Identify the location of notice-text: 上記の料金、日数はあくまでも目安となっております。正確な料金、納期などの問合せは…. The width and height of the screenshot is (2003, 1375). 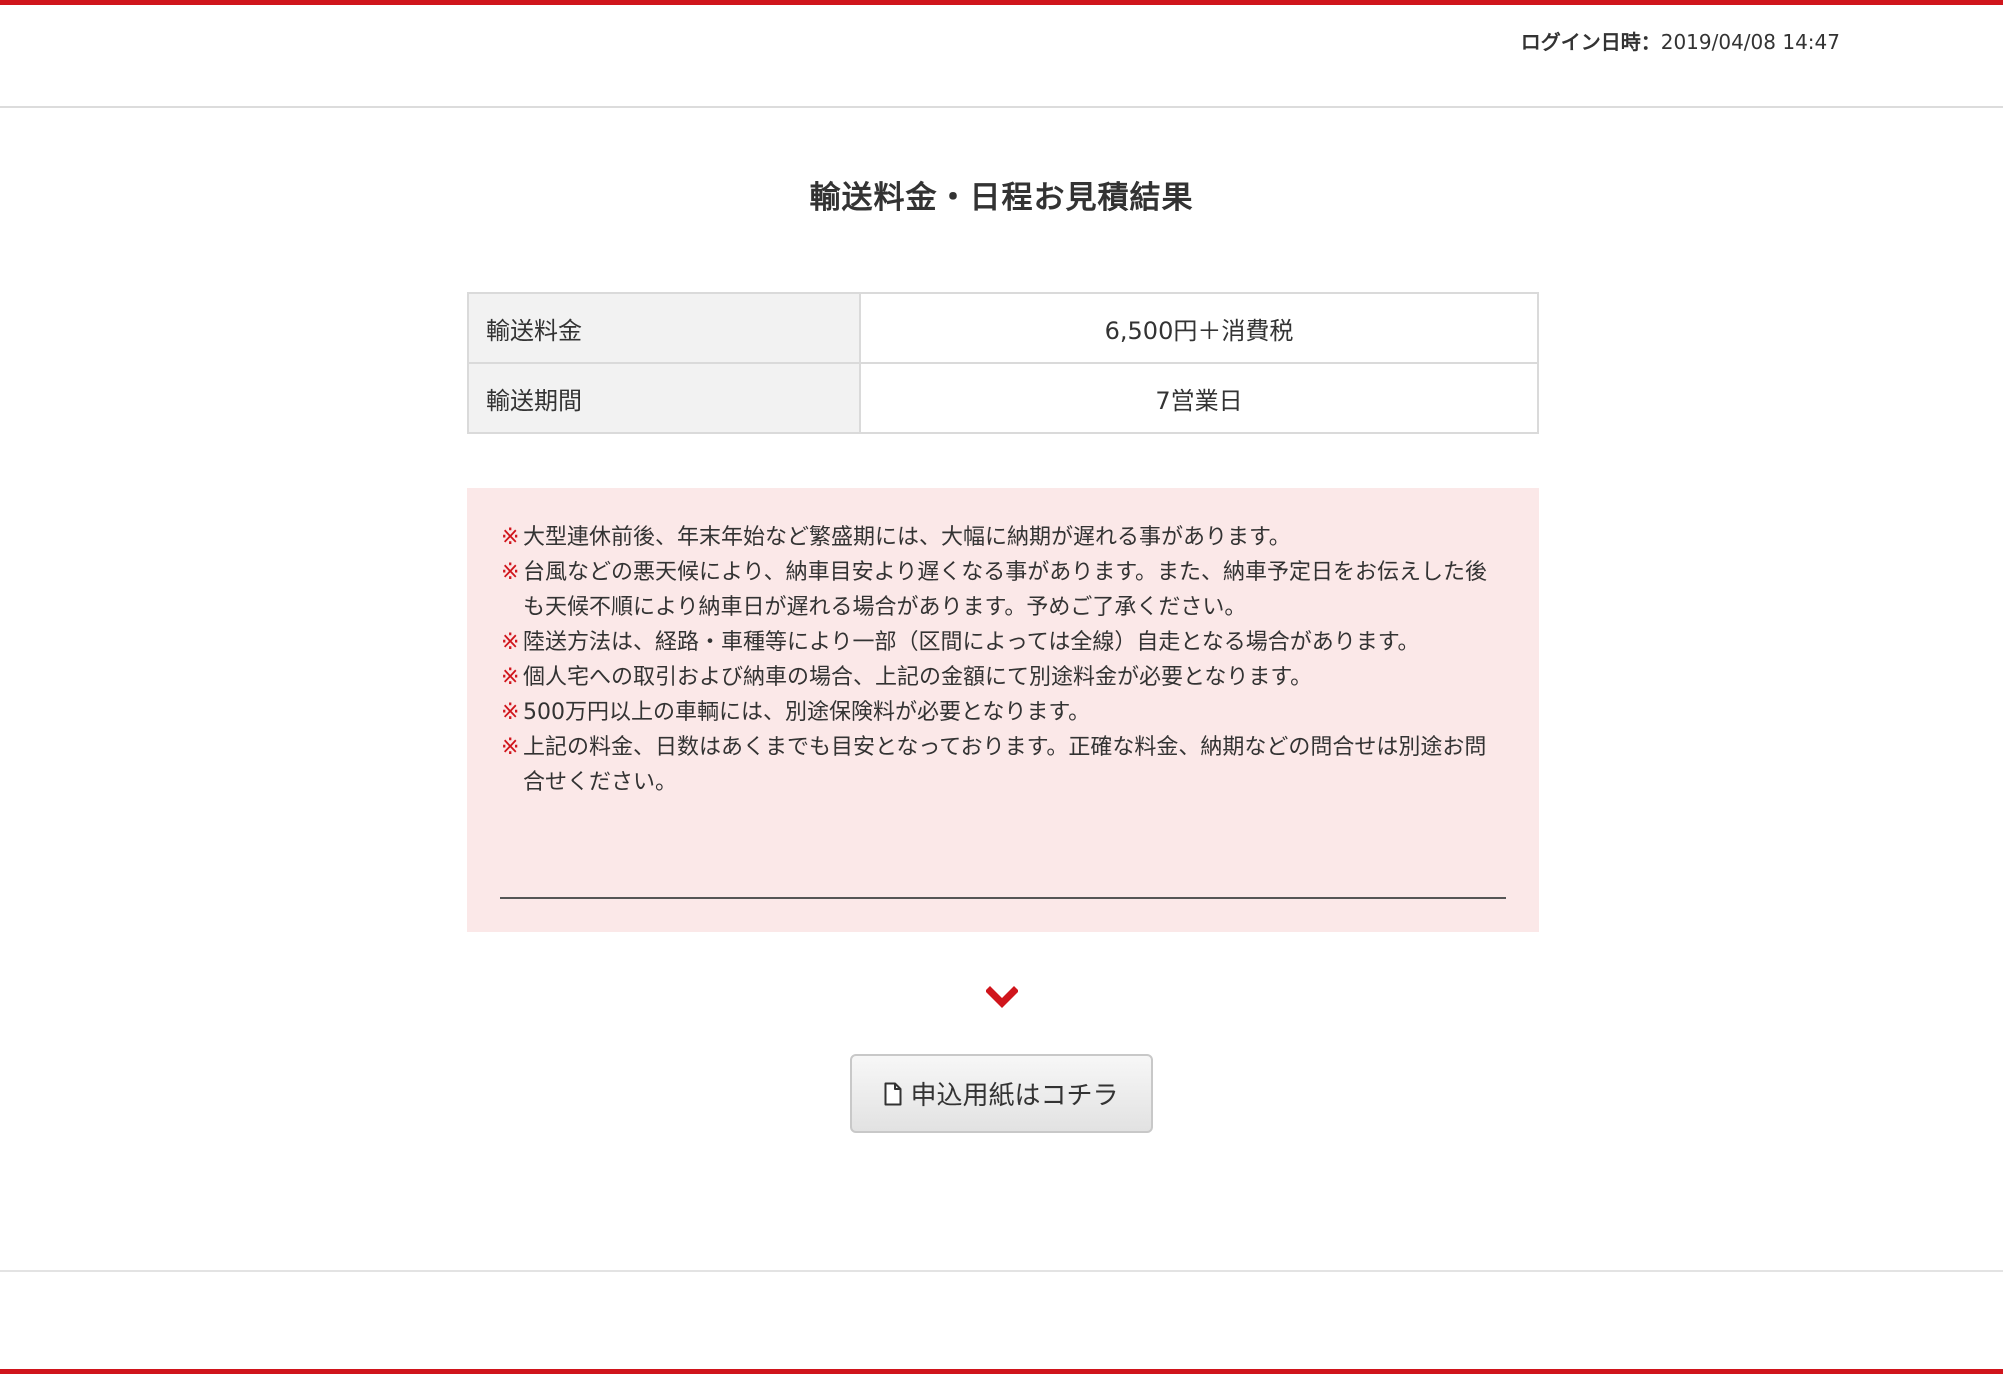
(1005, 765).